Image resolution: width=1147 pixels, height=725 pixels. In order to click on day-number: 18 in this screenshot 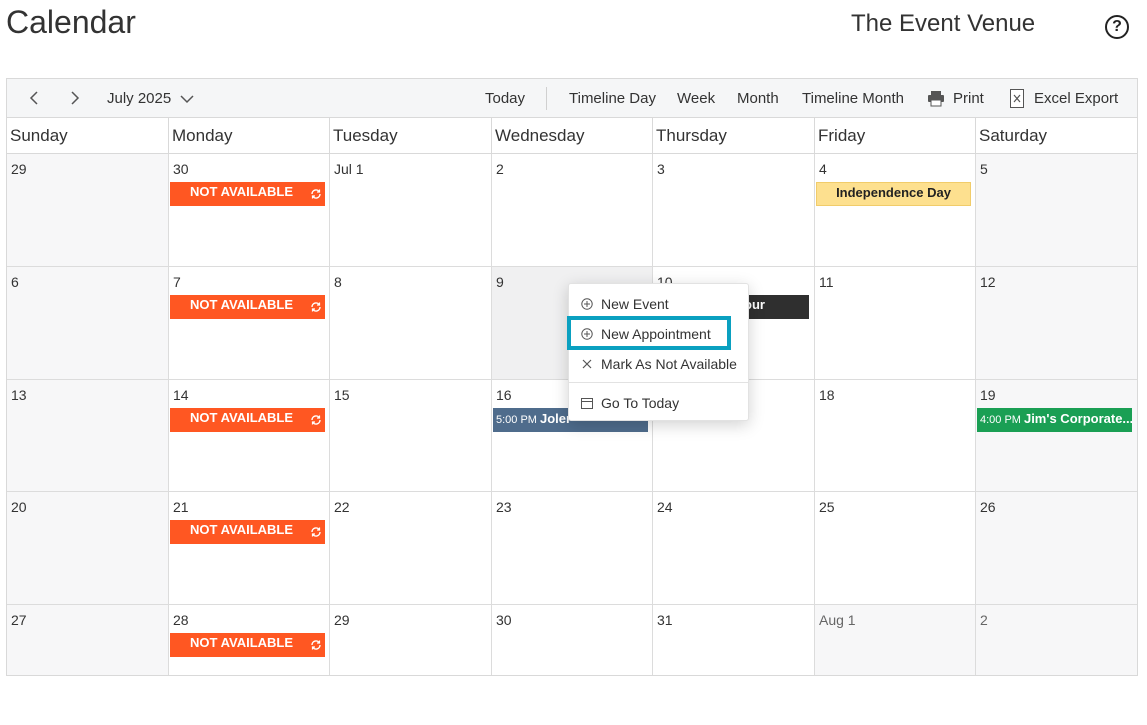, I will do `click(827, 395)`.